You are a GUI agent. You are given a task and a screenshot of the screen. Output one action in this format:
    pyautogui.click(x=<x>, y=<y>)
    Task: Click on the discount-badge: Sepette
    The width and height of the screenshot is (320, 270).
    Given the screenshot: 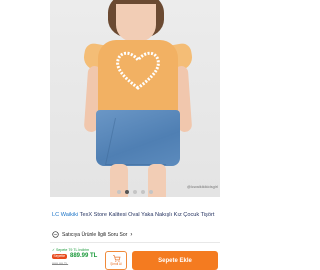 What is the action you would take?
    pyautogui.click(x=59, y=256)
    